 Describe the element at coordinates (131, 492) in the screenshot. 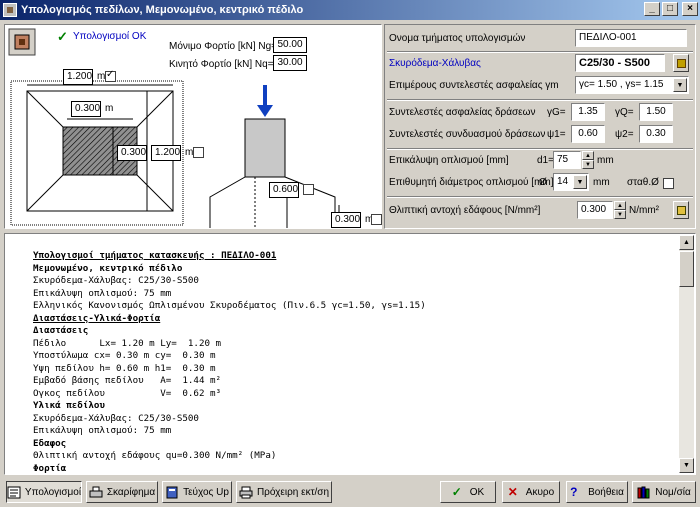

I see `sketch-label: Σκαρίφημα` at that location.